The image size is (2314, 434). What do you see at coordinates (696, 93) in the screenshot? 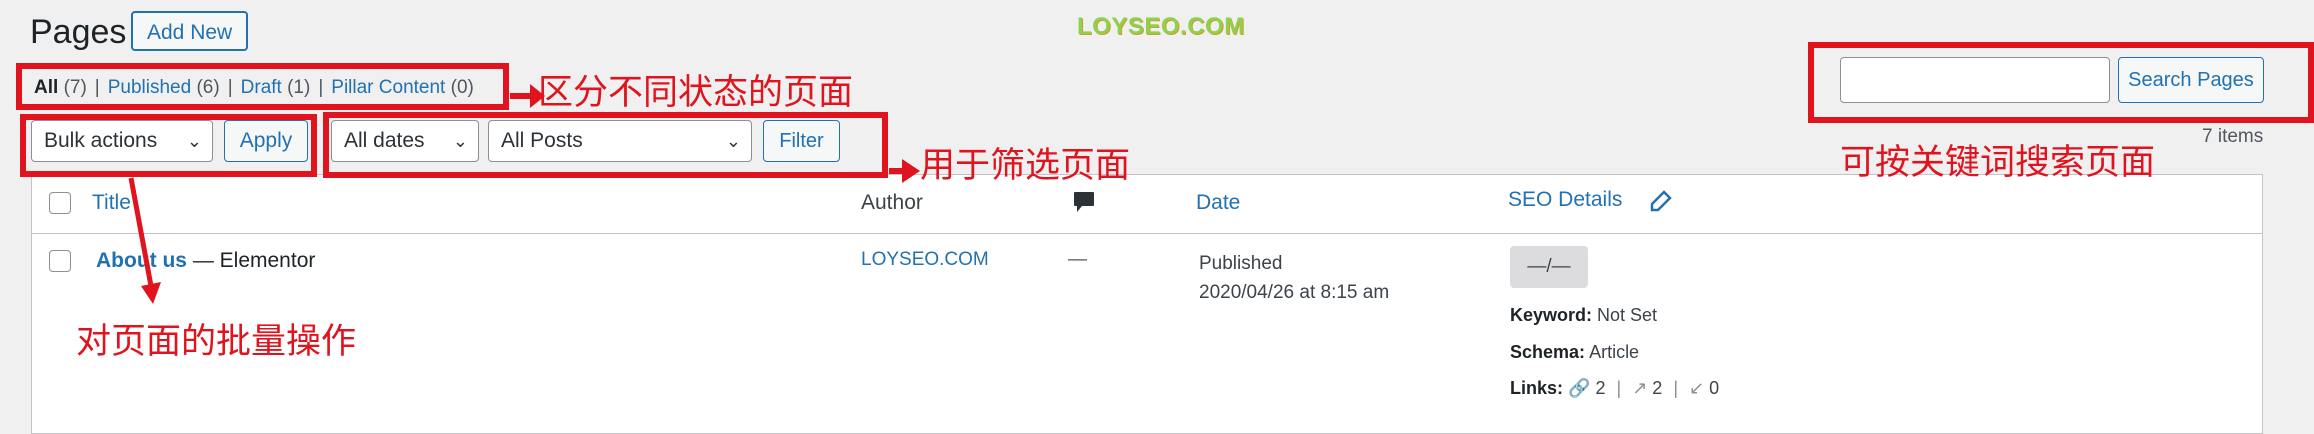
I see `annotation-status-label: 区分不同状态的页面` at bounding box center [696, 93].